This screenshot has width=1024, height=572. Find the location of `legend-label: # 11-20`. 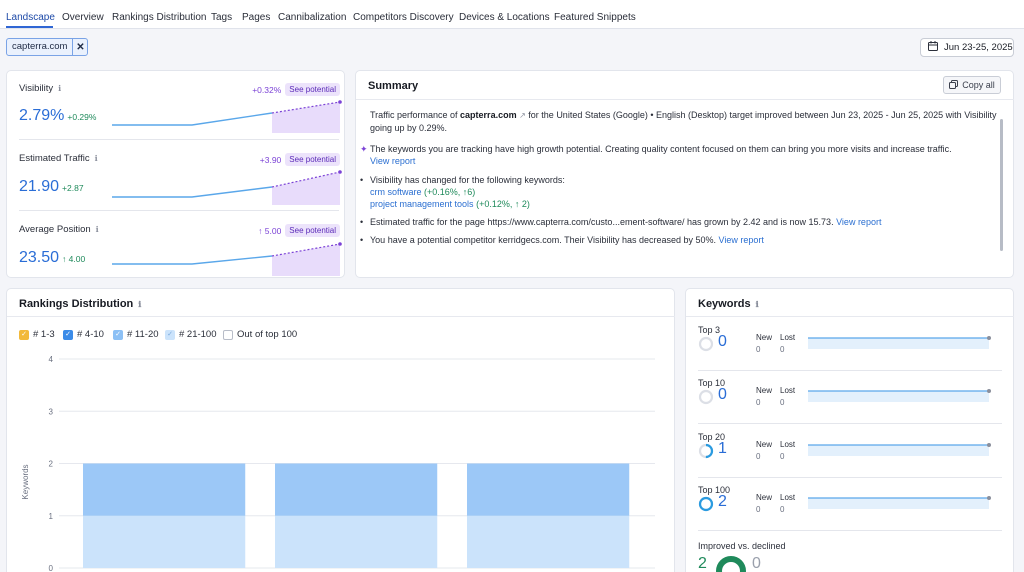

legend-label: # 11-20 is located at coordinates (143, 334).